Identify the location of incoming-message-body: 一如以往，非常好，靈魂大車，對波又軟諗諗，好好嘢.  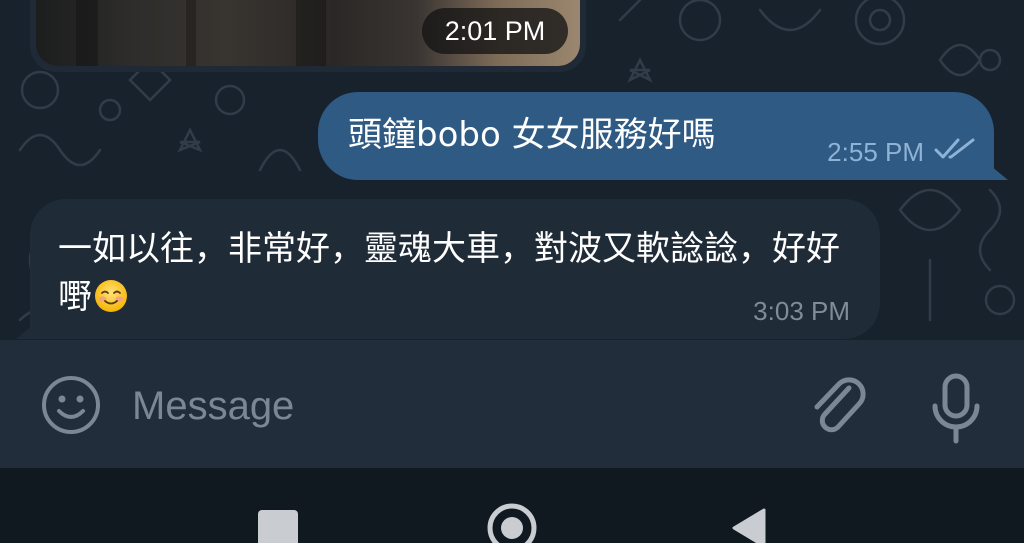
(458, 273).